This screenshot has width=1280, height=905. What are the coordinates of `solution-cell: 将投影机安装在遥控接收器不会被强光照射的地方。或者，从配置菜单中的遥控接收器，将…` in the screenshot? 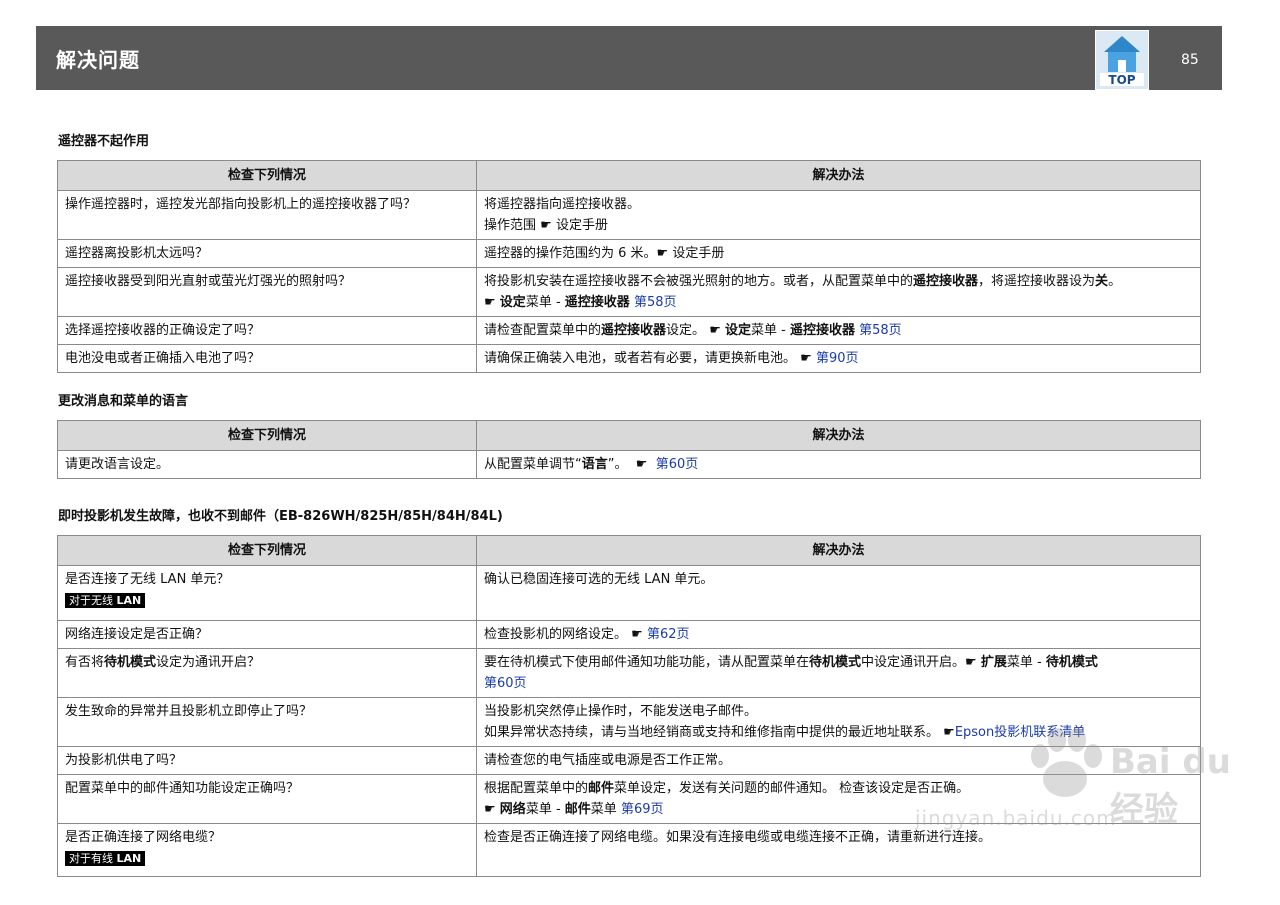 It's located at (838, 292).